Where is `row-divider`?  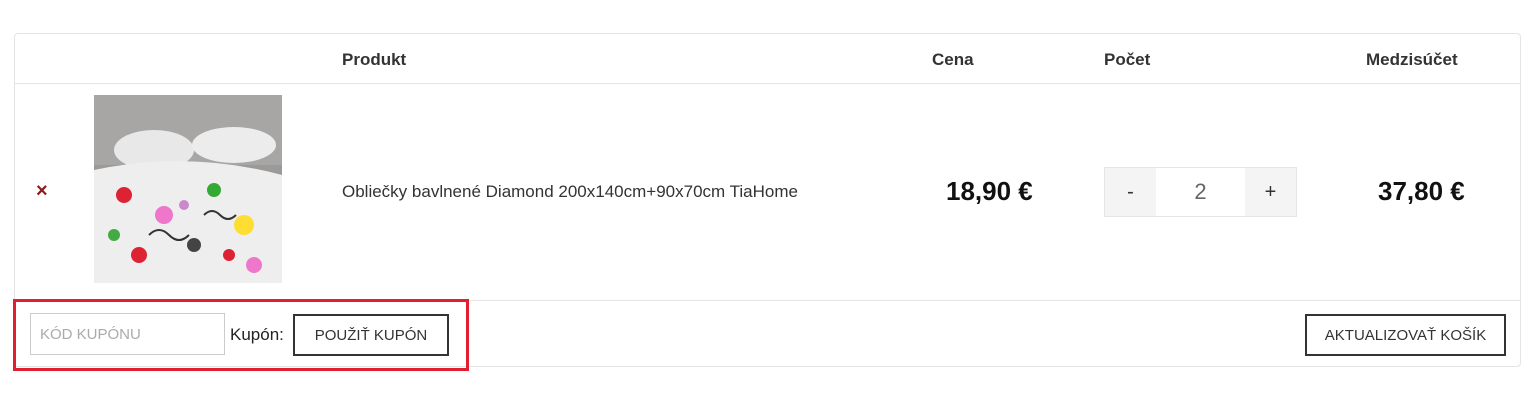
row-divider is located at coordinates (767, 300).